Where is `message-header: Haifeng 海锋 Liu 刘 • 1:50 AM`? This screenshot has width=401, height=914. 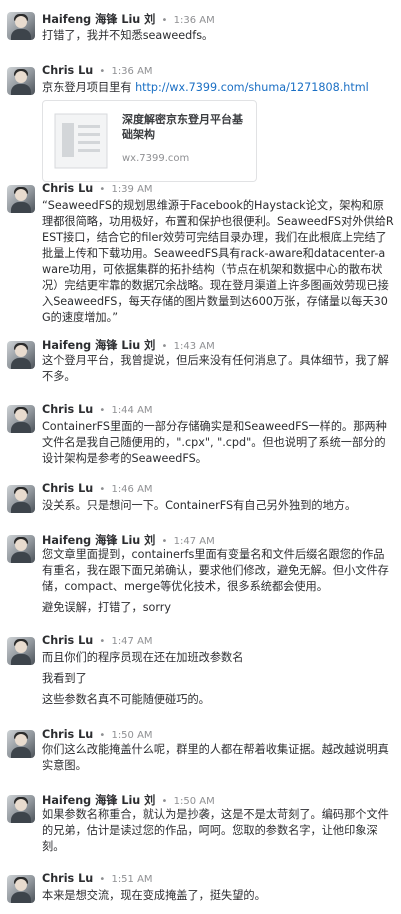
message-header: Haifeng 海锋 Liu 刘 • 1:50 AM is located at coordinates (128, 800).